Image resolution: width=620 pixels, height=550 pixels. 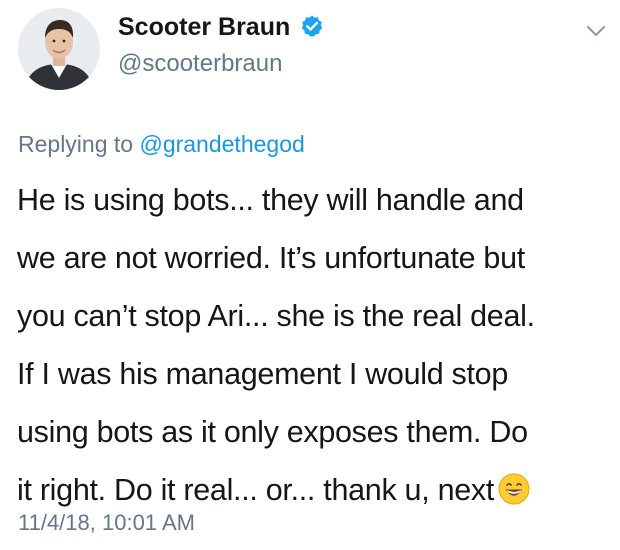 What do you see at coordinates (106, 523) in the screenshot?
I see `tweet-timestamp: 11/4/18, 10:01 AM` at bounding box center [106, 523].